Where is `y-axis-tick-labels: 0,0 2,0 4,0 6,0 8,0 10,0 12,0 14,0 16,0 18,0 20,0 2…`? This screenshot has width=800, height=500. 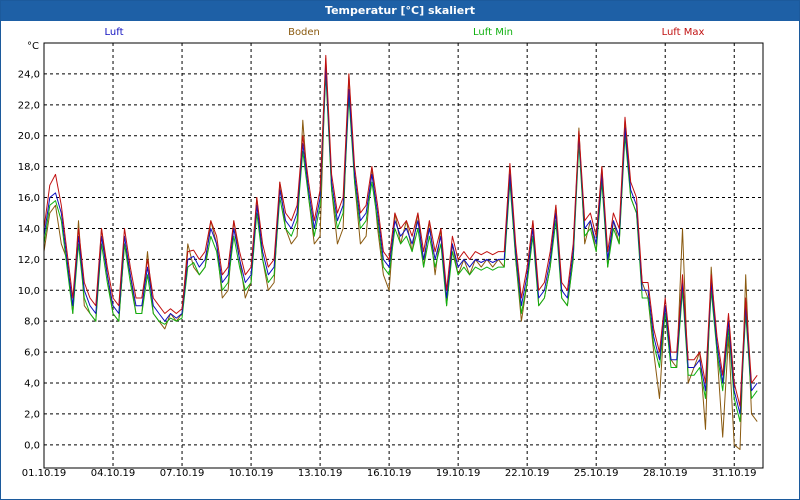 y-axis-tick-labels: 0,0 2,0 4,0 6,0 8,0 10,0 12,0 14,0 16,0 18,0 20,0 2… is located at coordinates (29, 260).